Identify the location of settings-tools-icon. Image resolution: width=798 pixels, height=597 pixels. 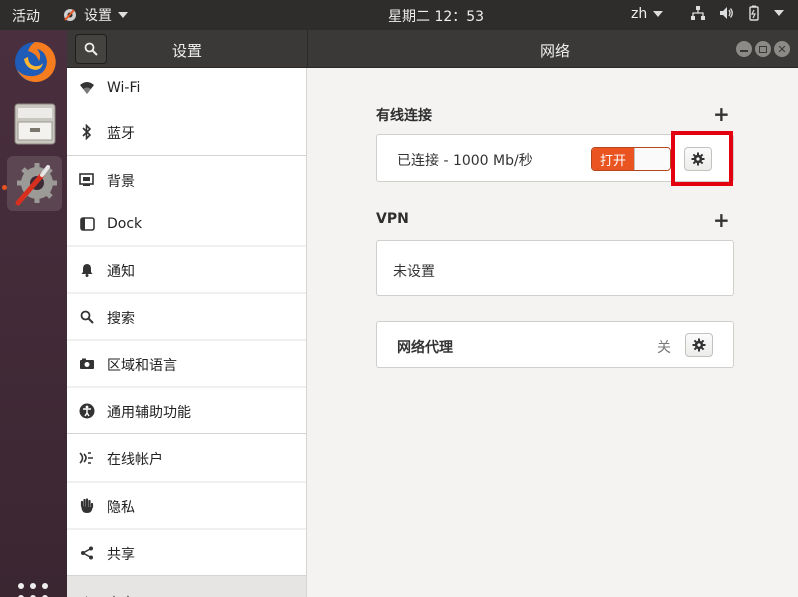
(36, 183).